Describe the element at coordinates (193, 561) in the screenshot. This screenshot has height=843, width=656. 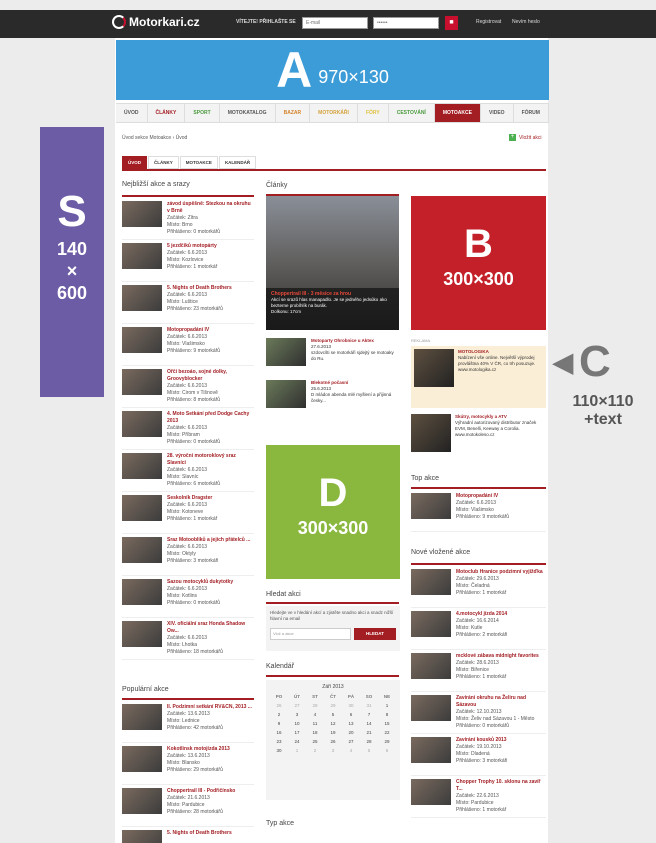
I see `event-signed: Přihlášeno: 3 motorkáři` at that location.